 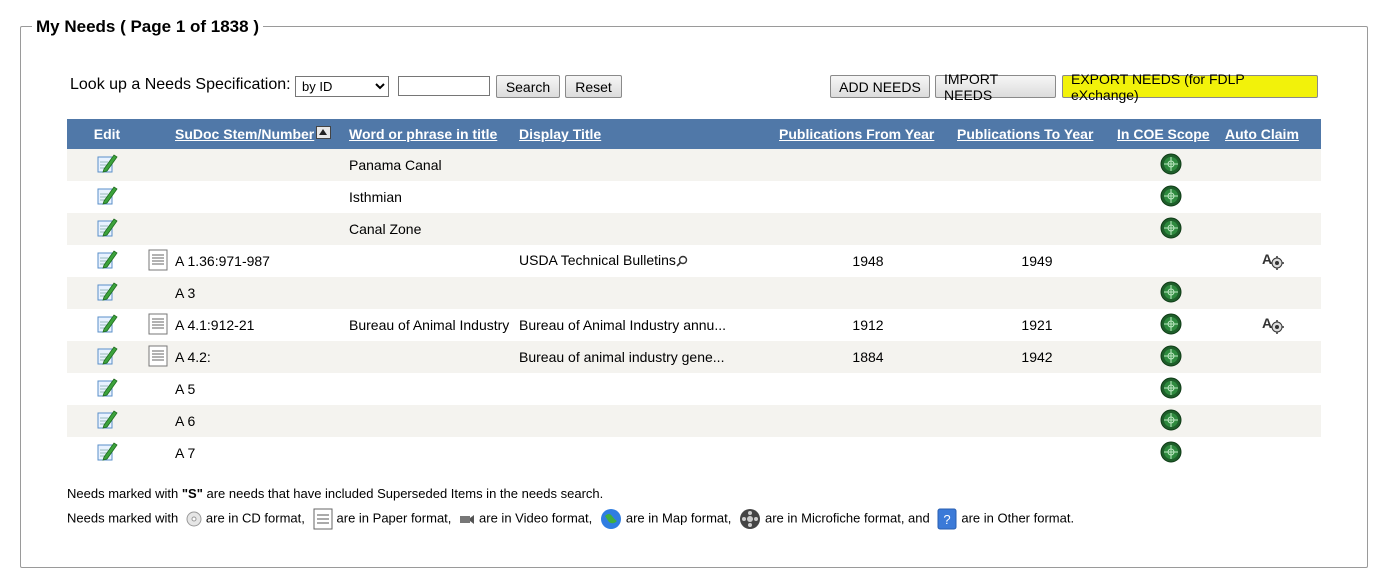 I want to click on table-row: A 7, so click(x=694, y=453).